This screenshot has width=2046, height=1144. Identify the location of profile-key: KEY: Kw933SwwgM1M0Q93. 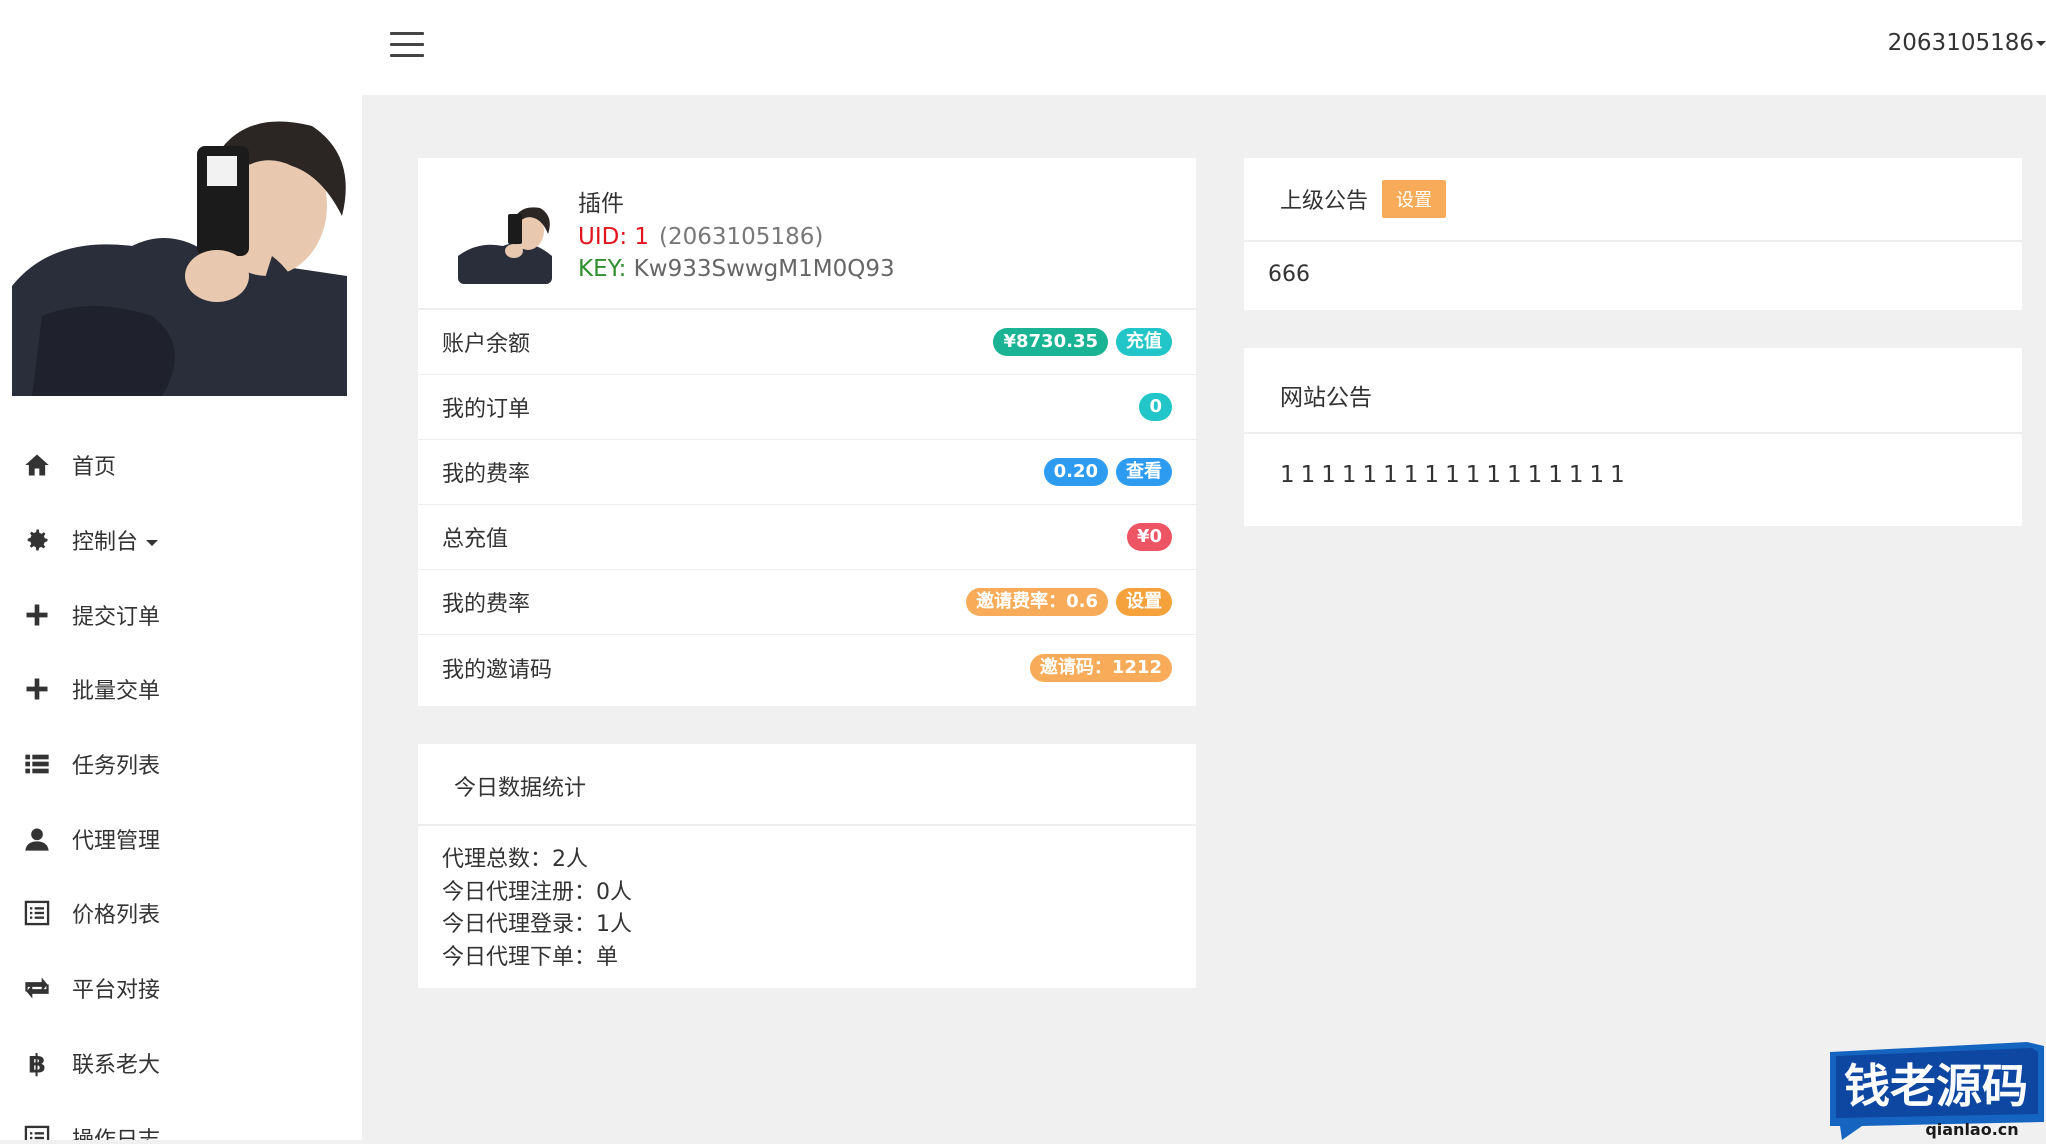
(736, 269).